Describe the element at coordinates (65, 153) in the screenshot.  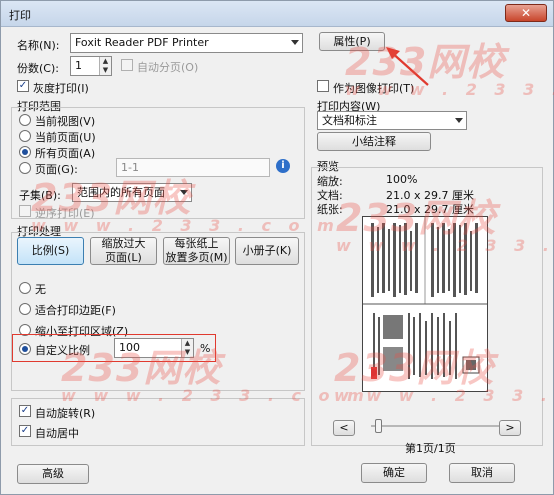
I see `all-pages-label: 所有页面(A)` at that location.